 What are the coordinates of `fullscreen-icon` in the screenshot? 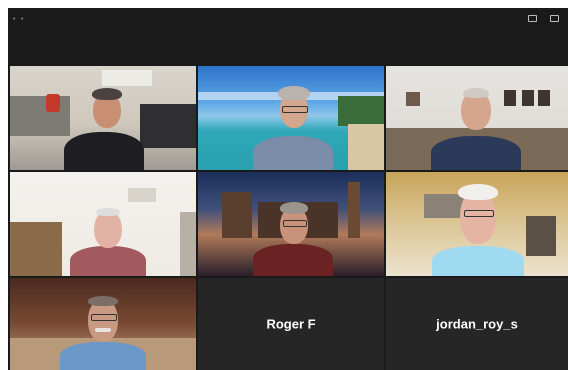 It's located at (554, 18).